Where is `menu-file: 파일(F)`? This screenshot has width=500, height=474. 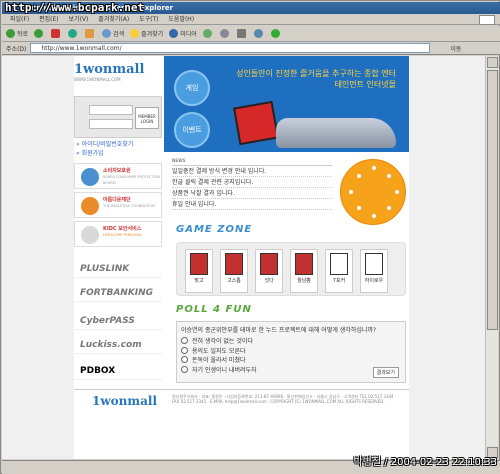
menu-file: 파일(F) is located at coordinates (19, 19).